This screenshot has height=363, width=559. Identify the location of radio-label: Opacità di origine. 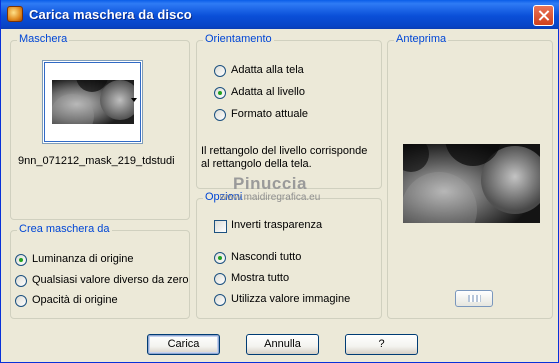
(75, 300).